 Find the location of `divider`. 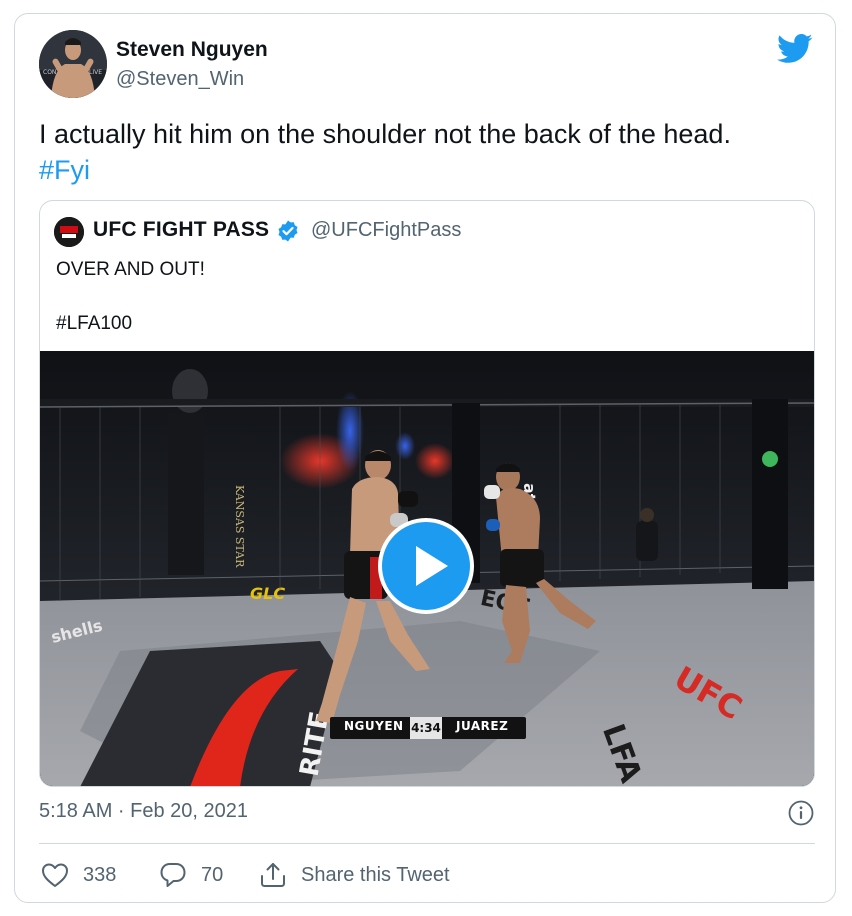

divider is located at coordinates (427, 843).